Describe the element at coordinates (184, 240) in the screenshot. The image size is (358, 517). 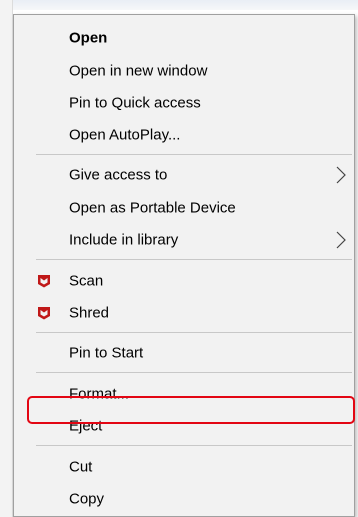
I see `menu-item-include-in-library: Include in library` at that location.